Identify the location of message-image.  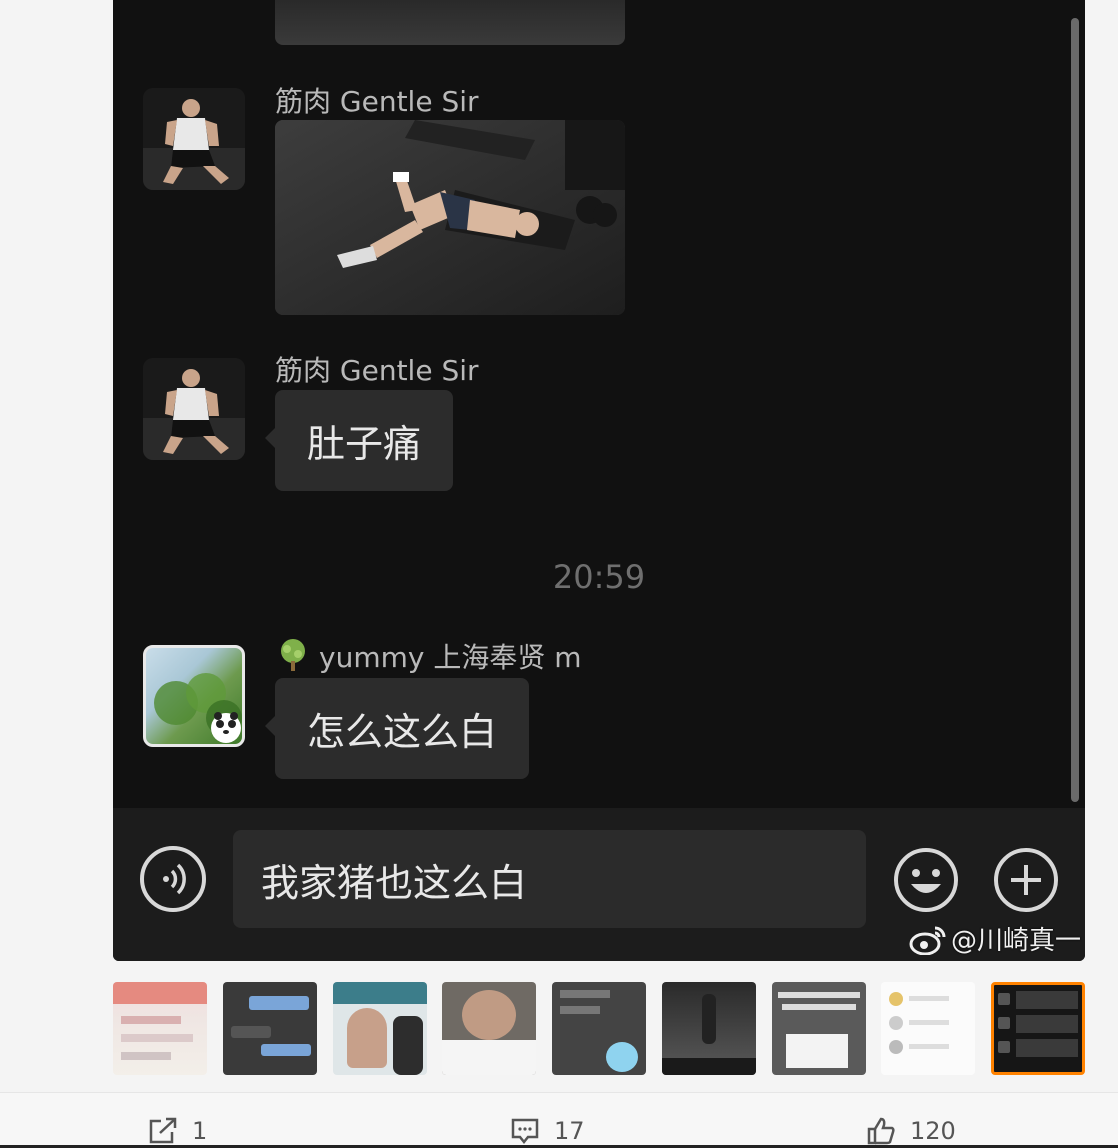
(450, 217).